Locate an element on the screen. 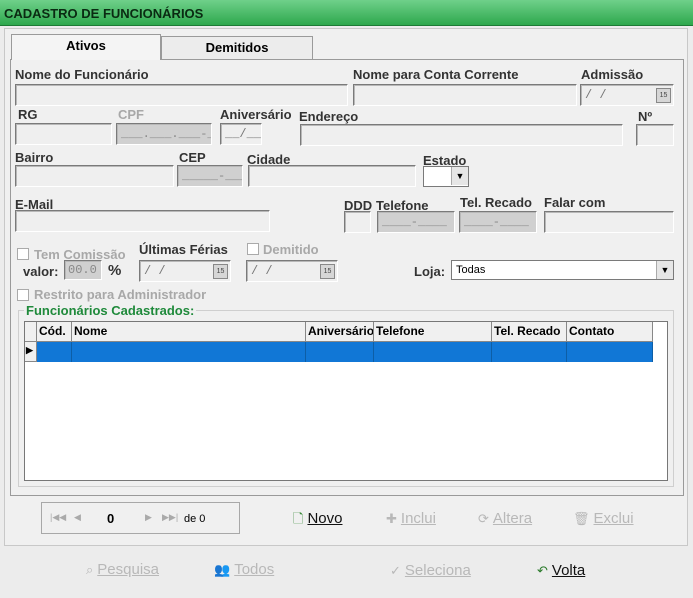  new-document-icon: 🗋 is located at coordinates (298, 518).